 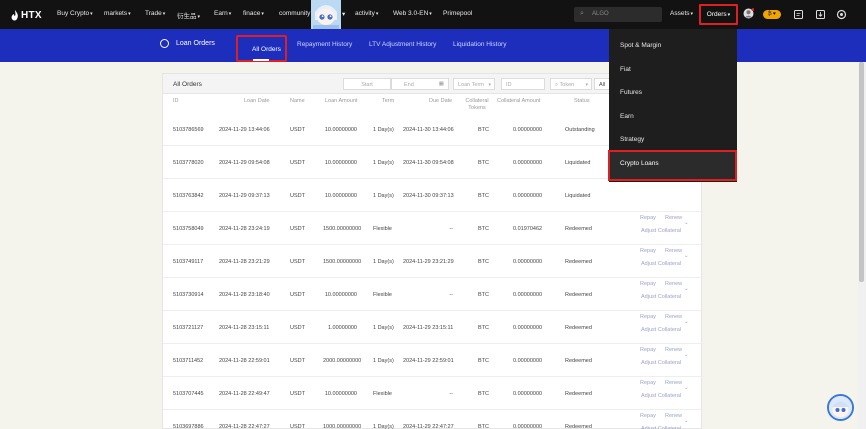 I want to click on end-date-input: End ▦, so click(x=420, y=84).